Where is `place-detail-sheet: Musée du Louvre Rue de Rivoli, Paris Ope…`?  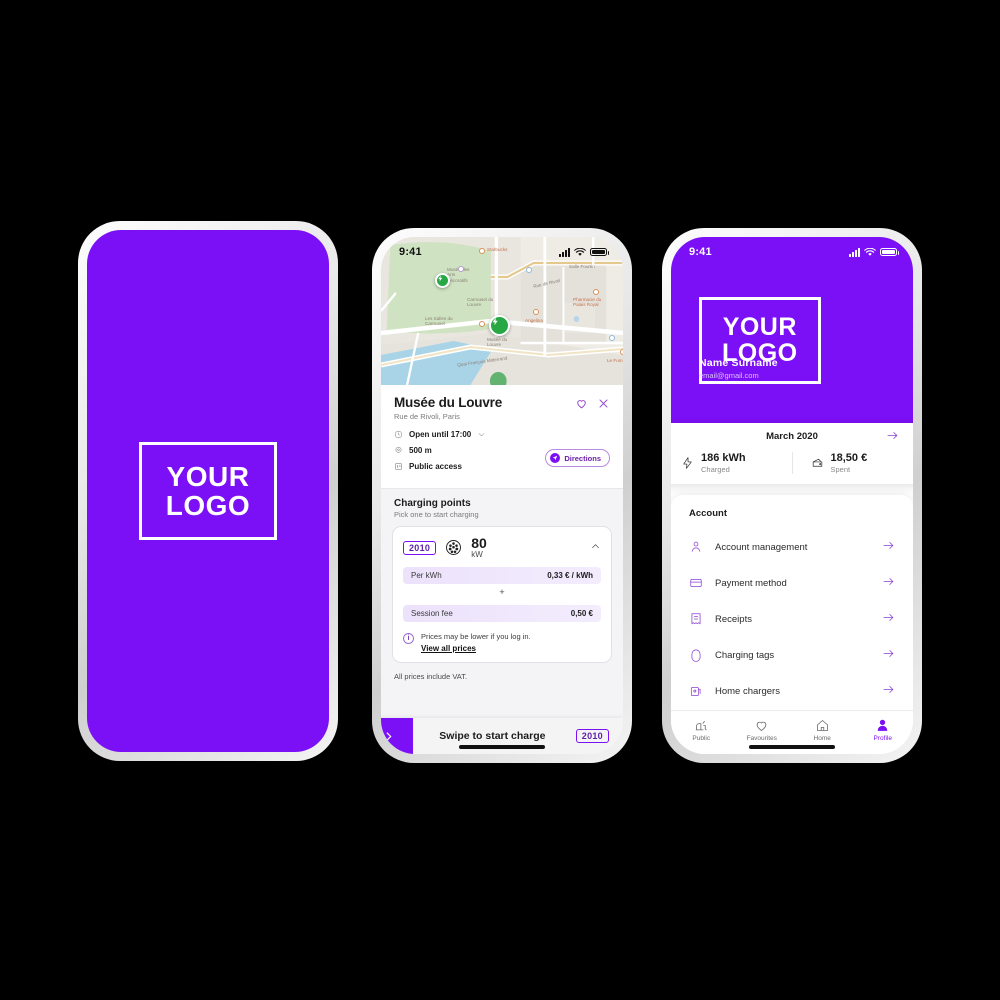
place-detail-sheet: Musée du Louvre Rue de Rivoli, Paris Ope… is located at coordinates (502, 569).